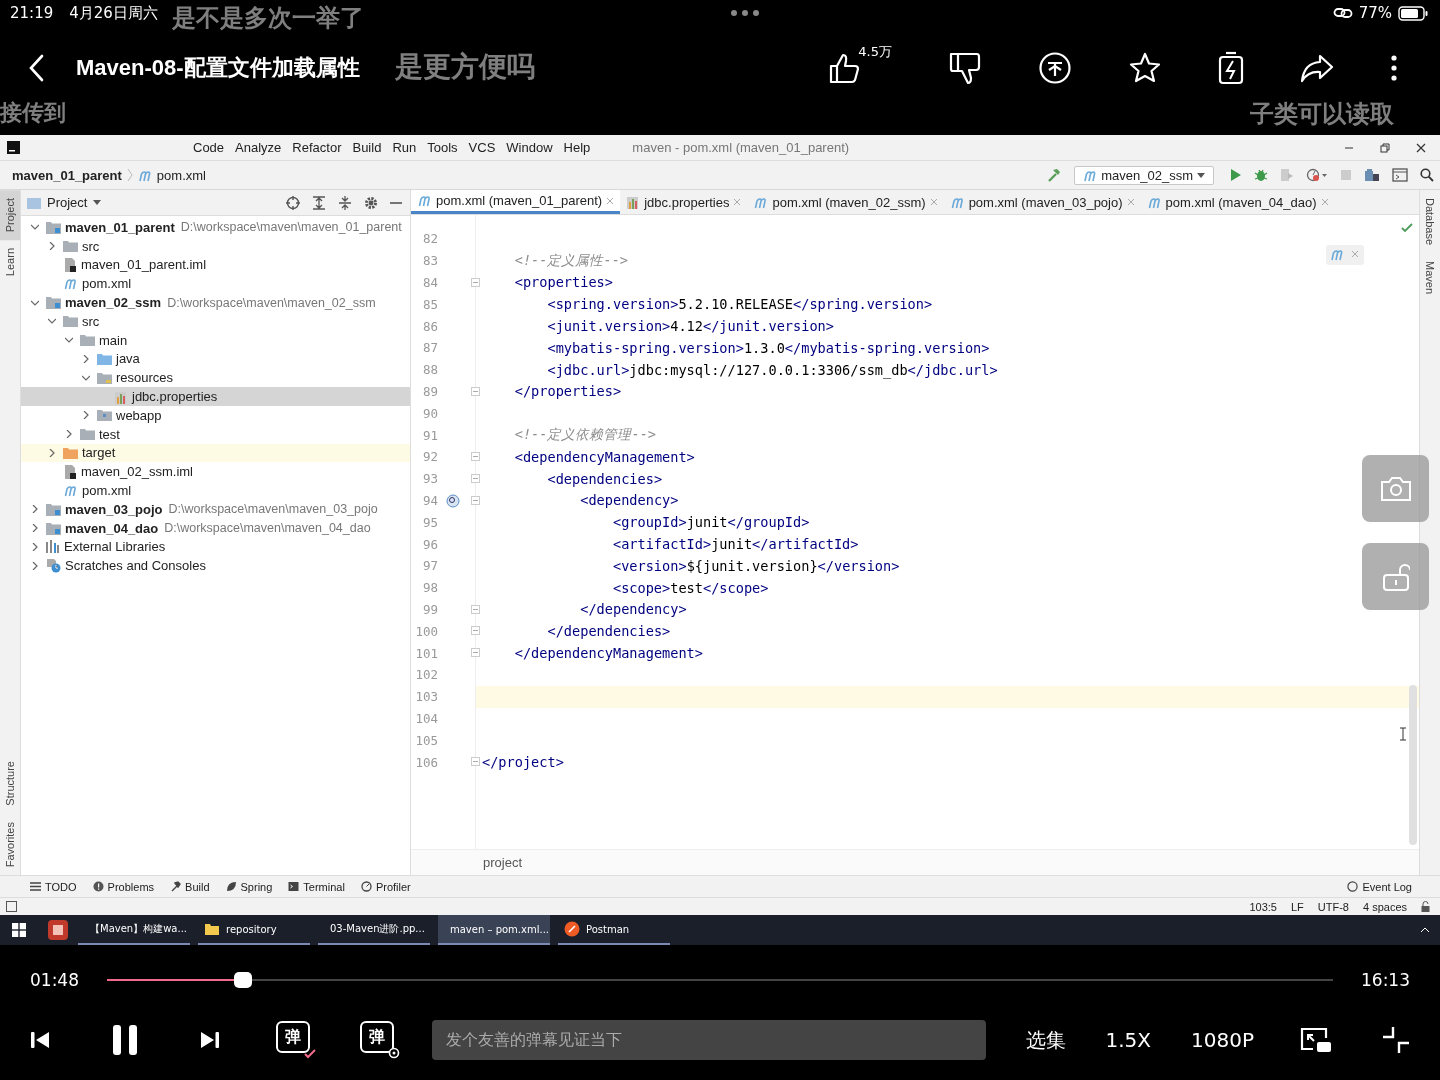 The height and width of the screenshot is (1080, 1440). Describe the element at coordinates (516, 202) in the screenshot. I see `editor-tab: pom.xml (maven_01_parent)` at that location.